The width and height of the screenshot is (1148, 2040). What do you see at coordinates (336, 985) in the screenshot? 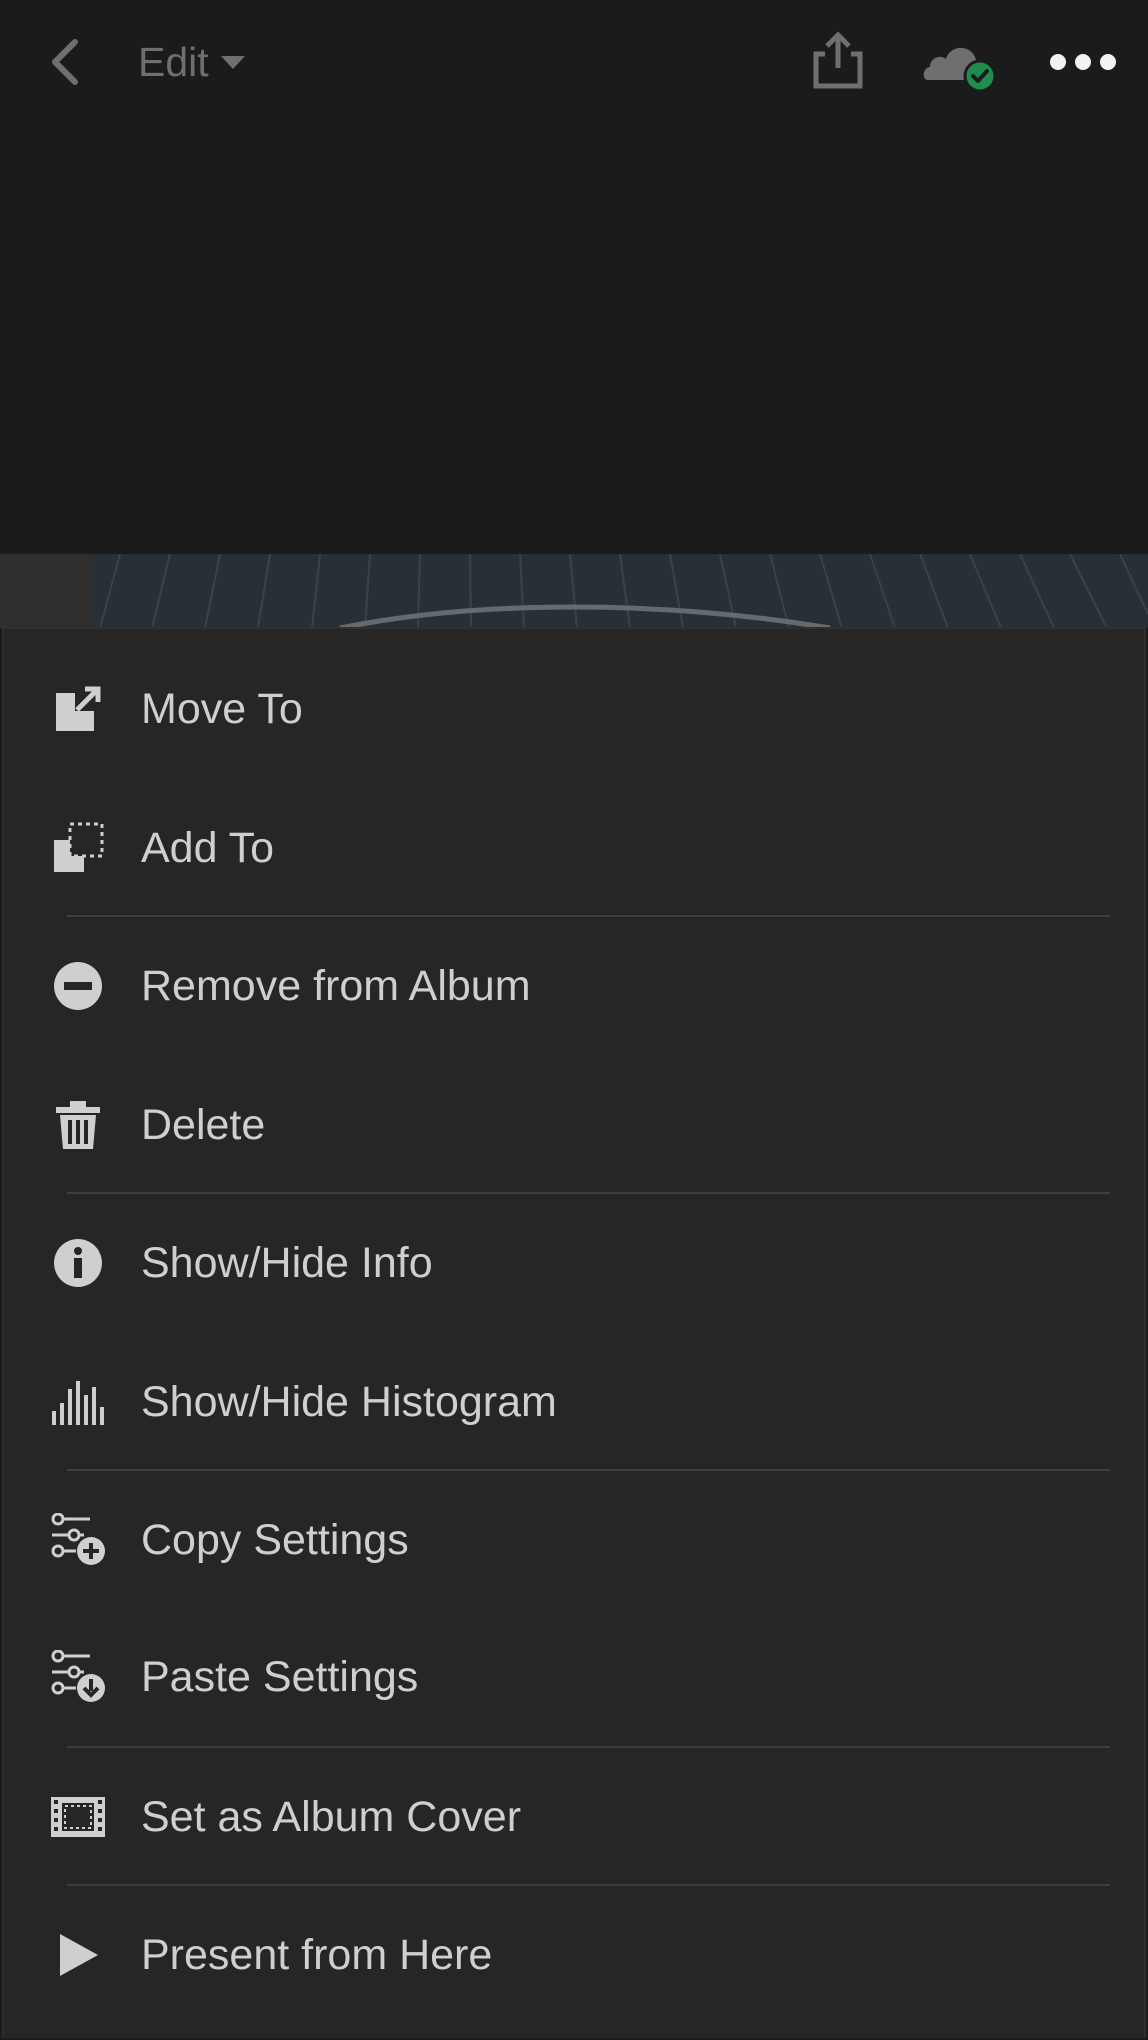
I see `menu-item-label: Remove from Album` at bounding box center [336, 985].